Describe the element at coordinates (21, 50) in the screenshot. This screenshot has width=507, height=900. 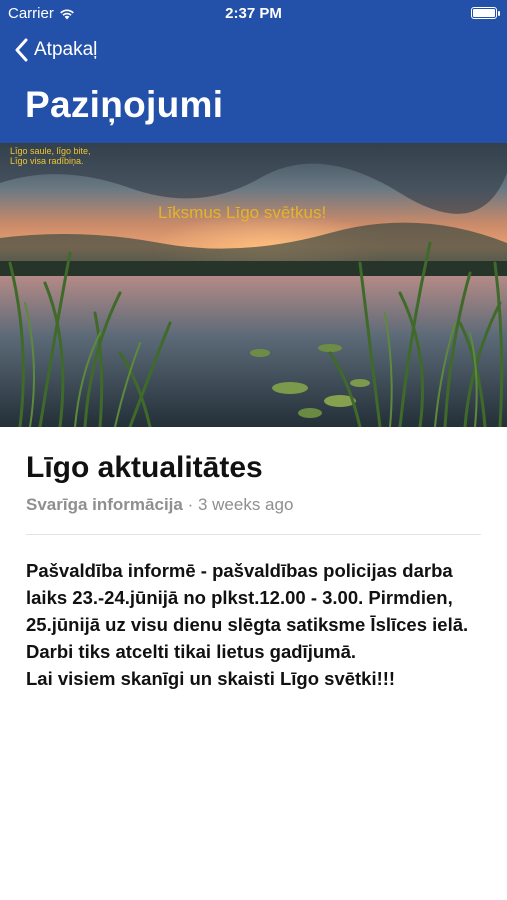
I see `chevron-left-icon` at that location.